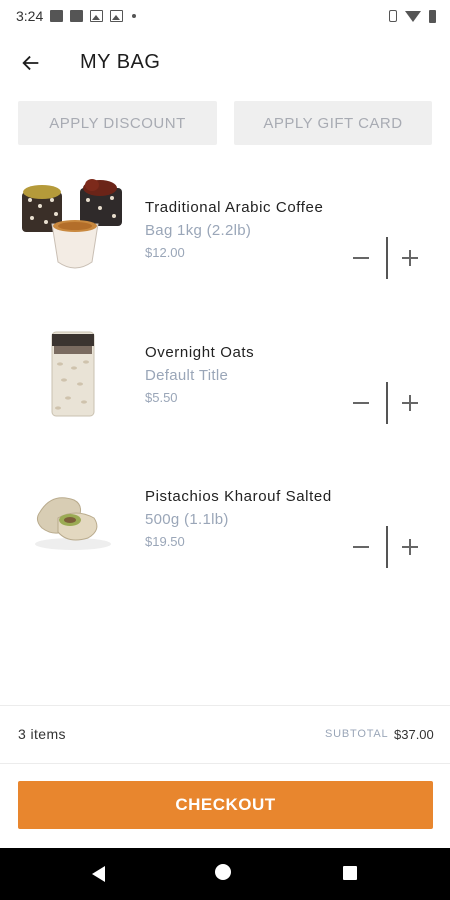  I want to click on item-name: Overnight Oats, so click(200, 352).